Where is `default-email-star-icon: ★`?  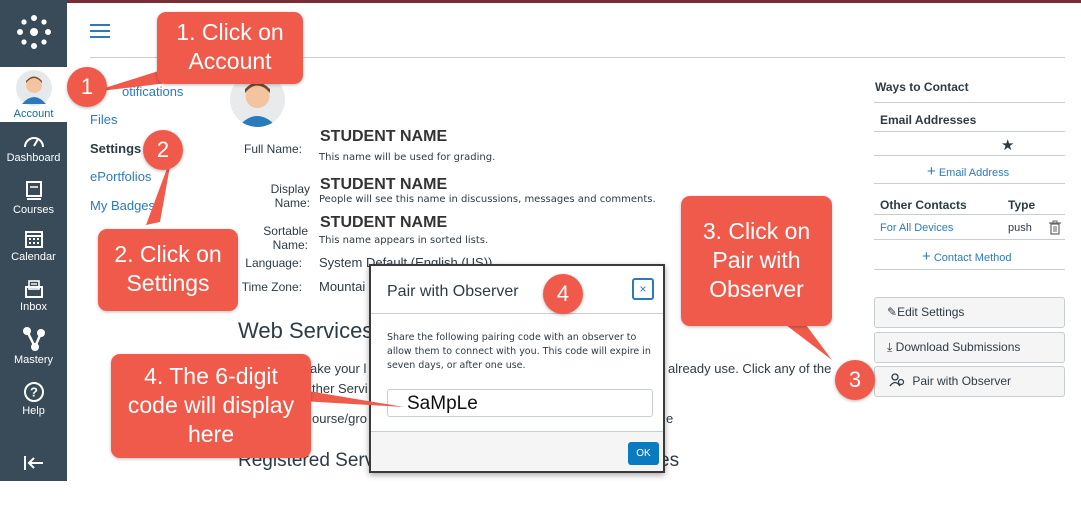
default-email-star-icon: ★ is located at coordinates (1007, 145).